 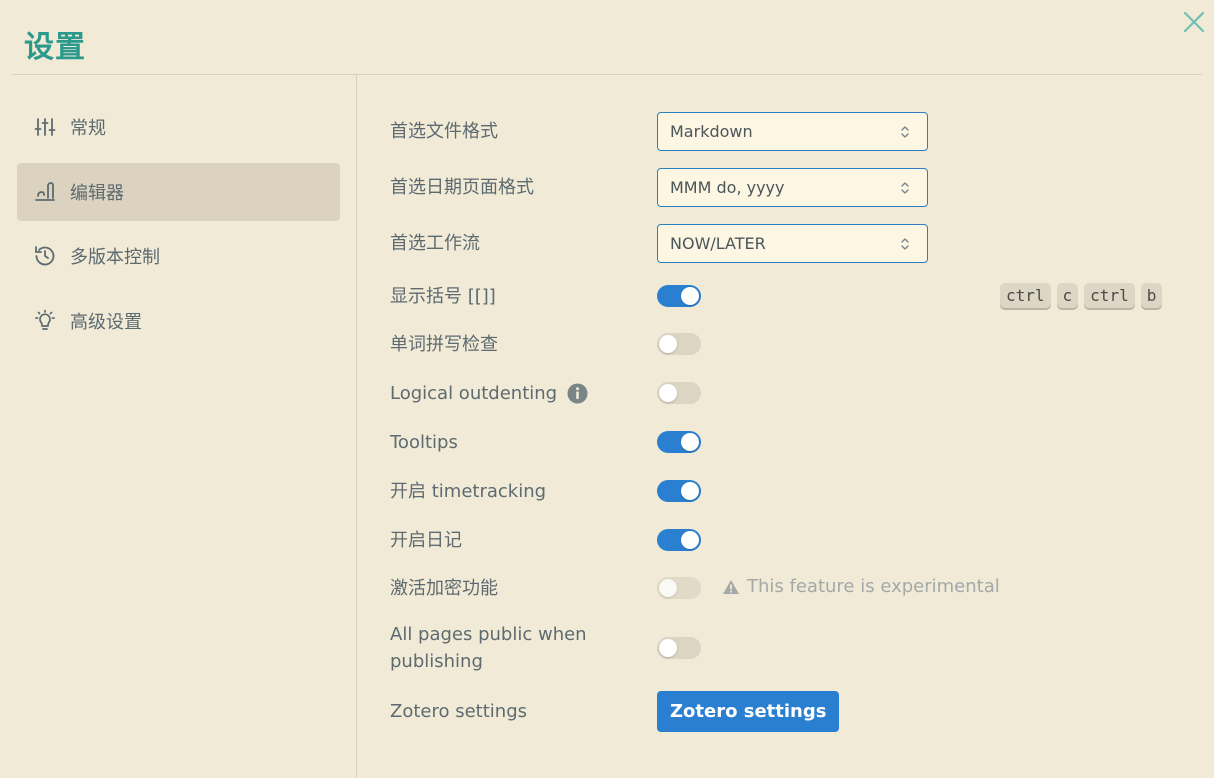 I want to click on timetracking-toggle, so click(x=679, y=491).